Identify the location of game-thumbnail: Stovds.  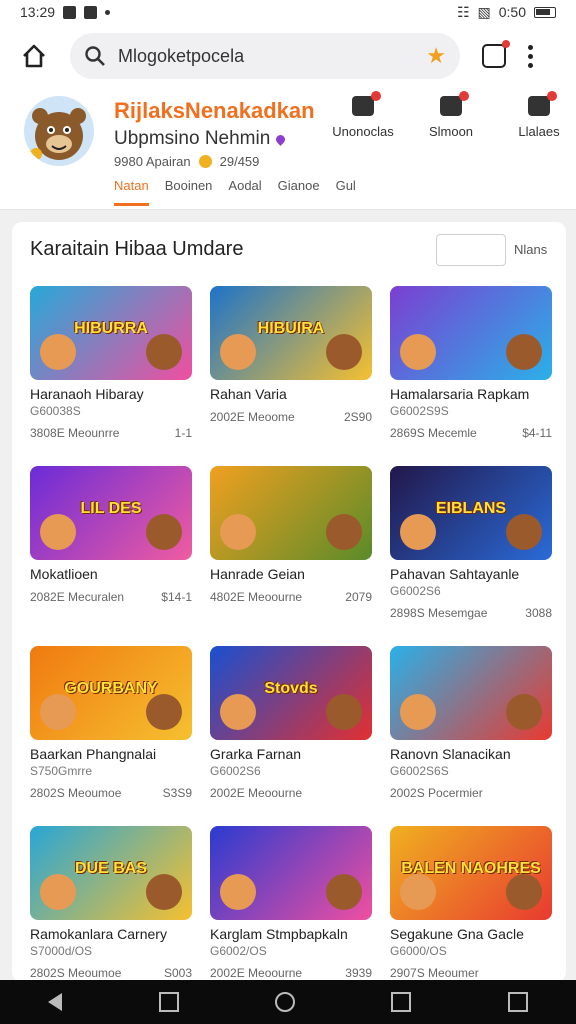
(291, 693).